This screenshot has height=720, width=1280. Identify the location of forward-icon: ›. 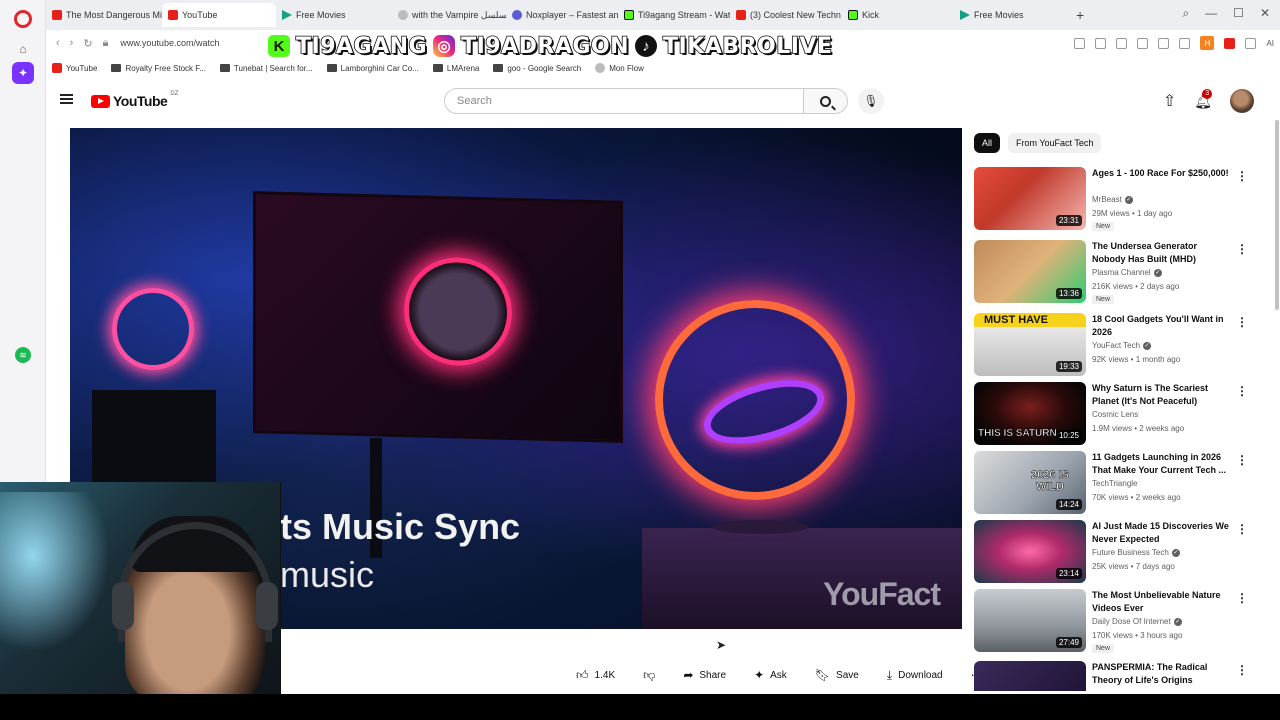
(72, 43).